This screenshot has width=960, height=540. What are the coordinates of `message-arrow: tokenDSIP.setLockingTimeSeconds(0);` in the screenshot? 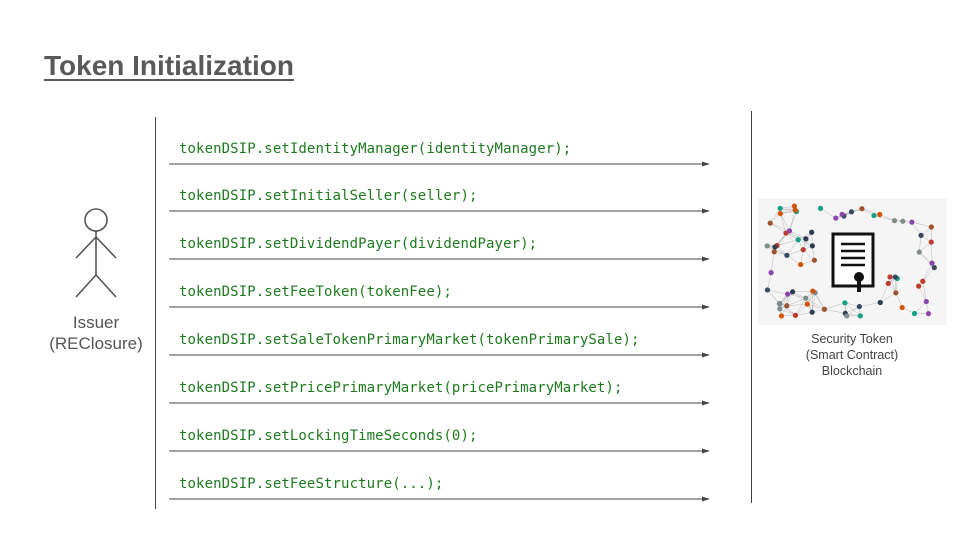 It's located at (440, 443).